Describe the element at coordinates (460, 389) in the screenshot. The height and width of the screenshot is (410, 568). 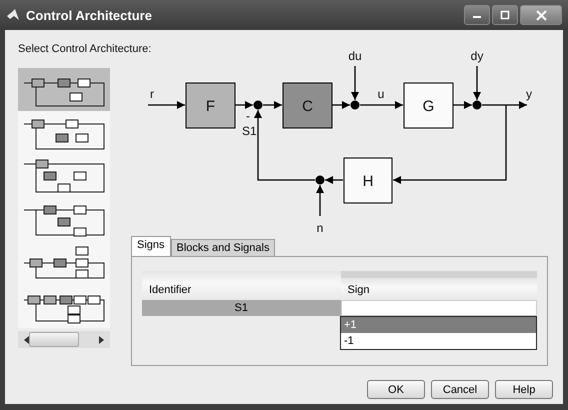
I see `dialog-button: Cancel` at that location.